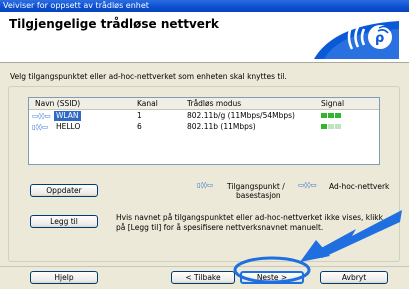 The image size is (409, 289). I want to click on network-name: HELLO, so click(68, 126).